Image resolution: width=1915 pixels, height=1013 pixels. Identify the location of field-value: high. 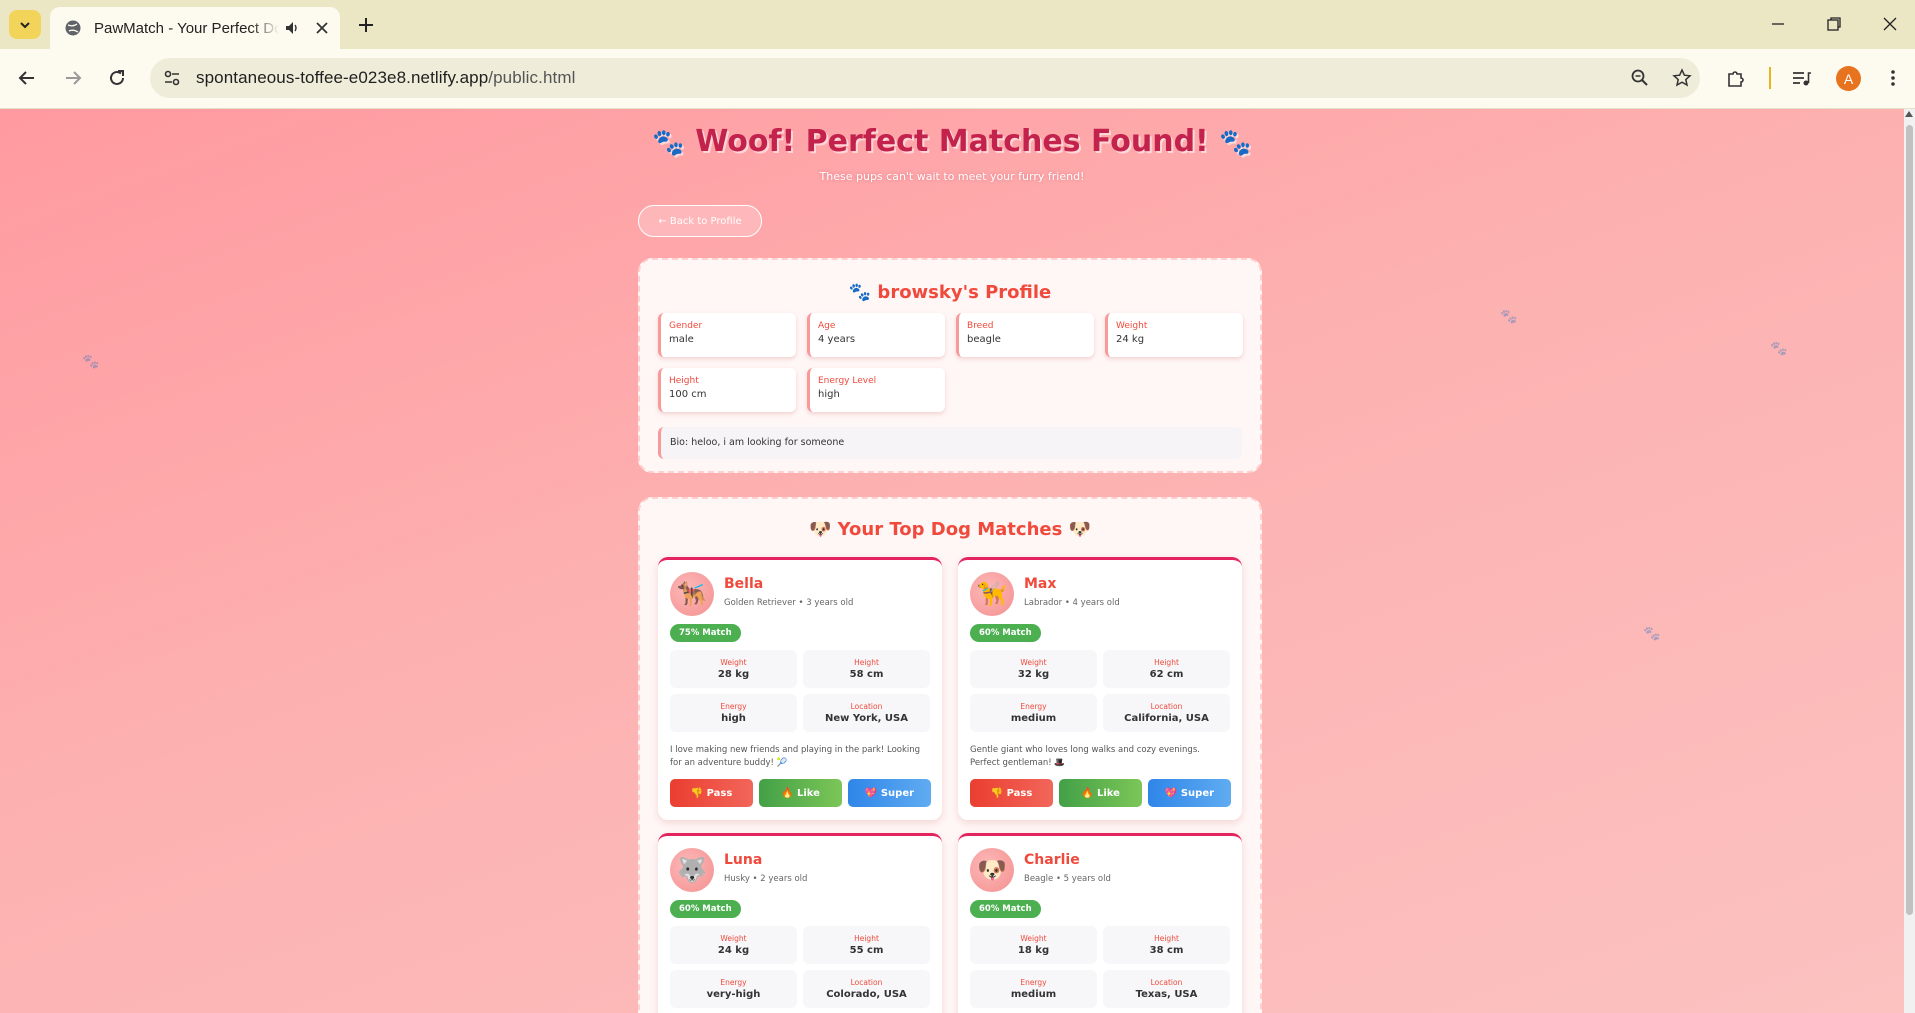
(829, 394).